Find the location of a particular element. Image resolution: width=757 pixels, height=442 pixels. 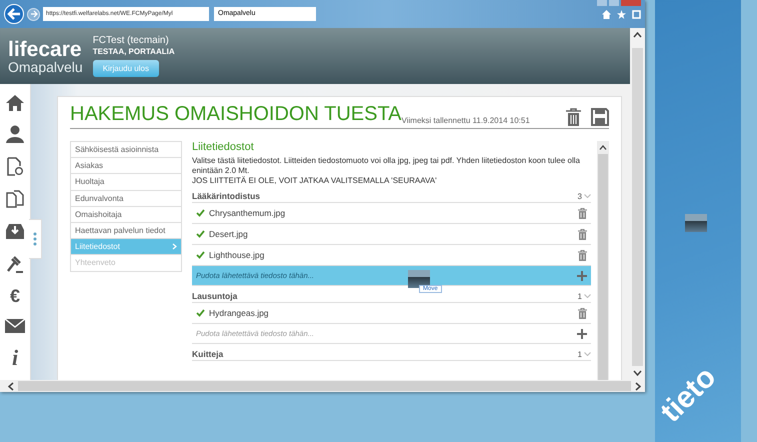

forward-arrow-icon is located at coordinates (34, 14).